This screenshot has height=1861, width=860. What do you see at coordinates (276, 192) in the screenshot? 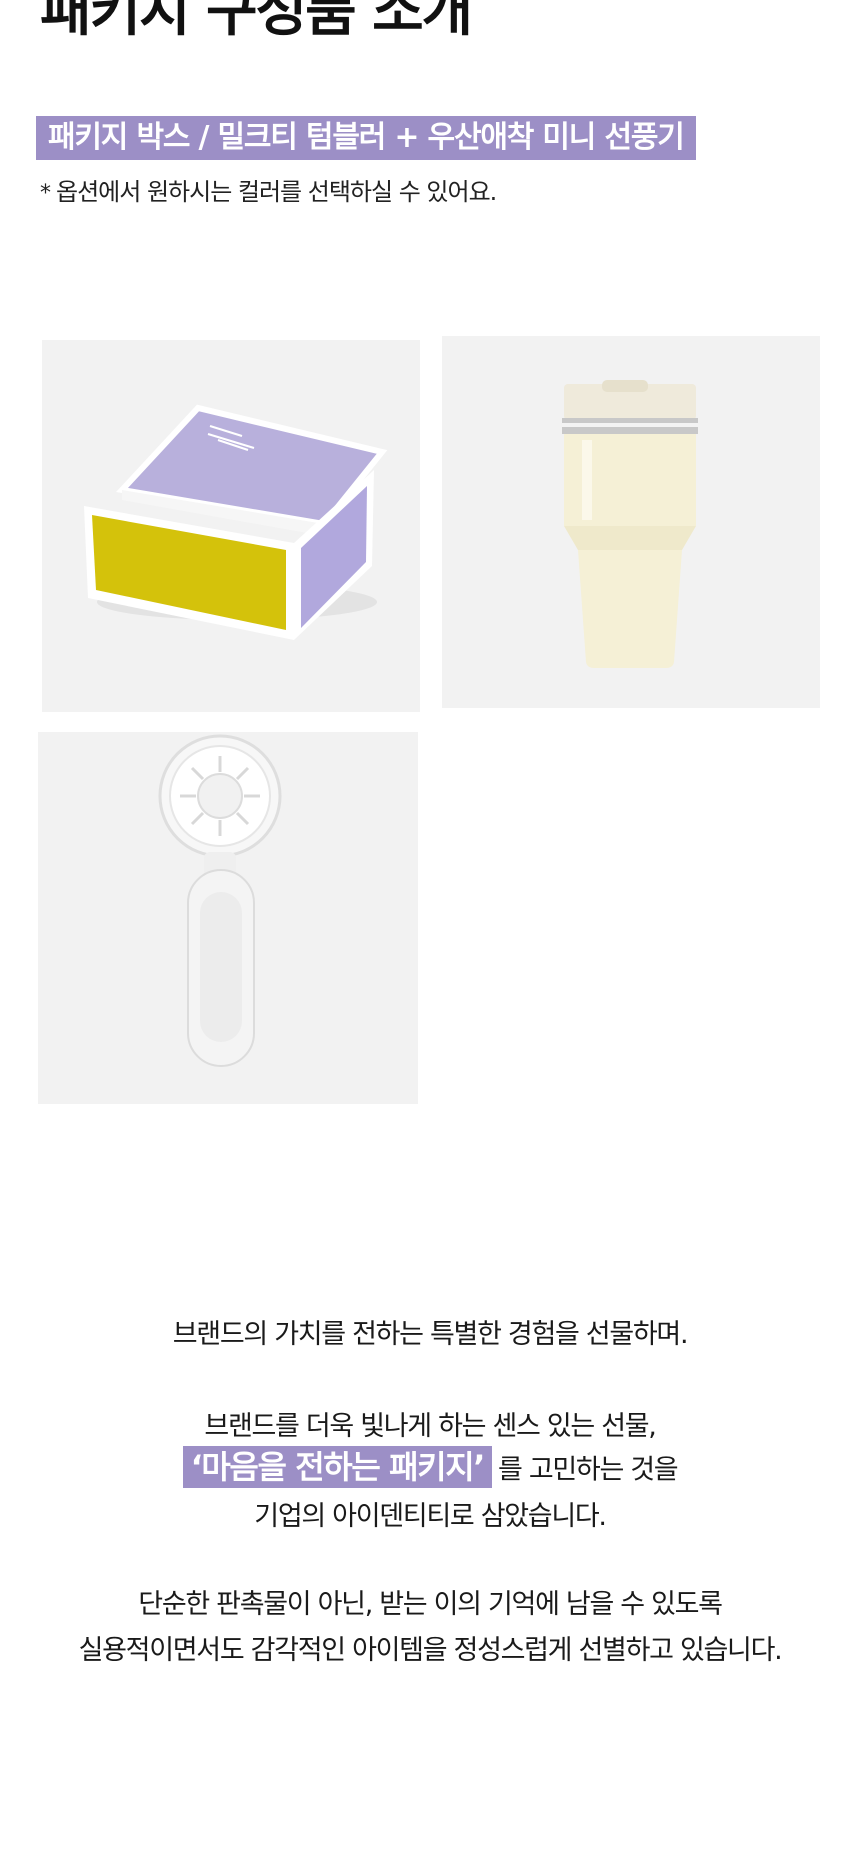
I see `option-note-text: 옵션에서 원하시는 컬러를 선택하실 수 있어요.` at bounding box center [276, 192].